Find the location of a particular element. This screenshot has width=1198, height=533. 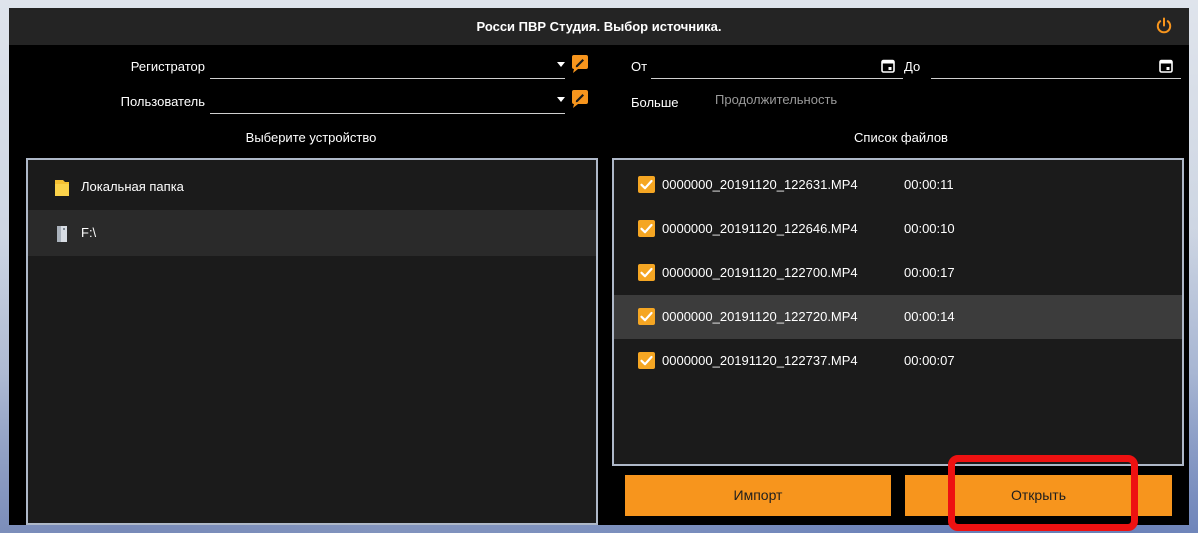

file-duration: 00:00:10 is located at coordinates (929, 228).